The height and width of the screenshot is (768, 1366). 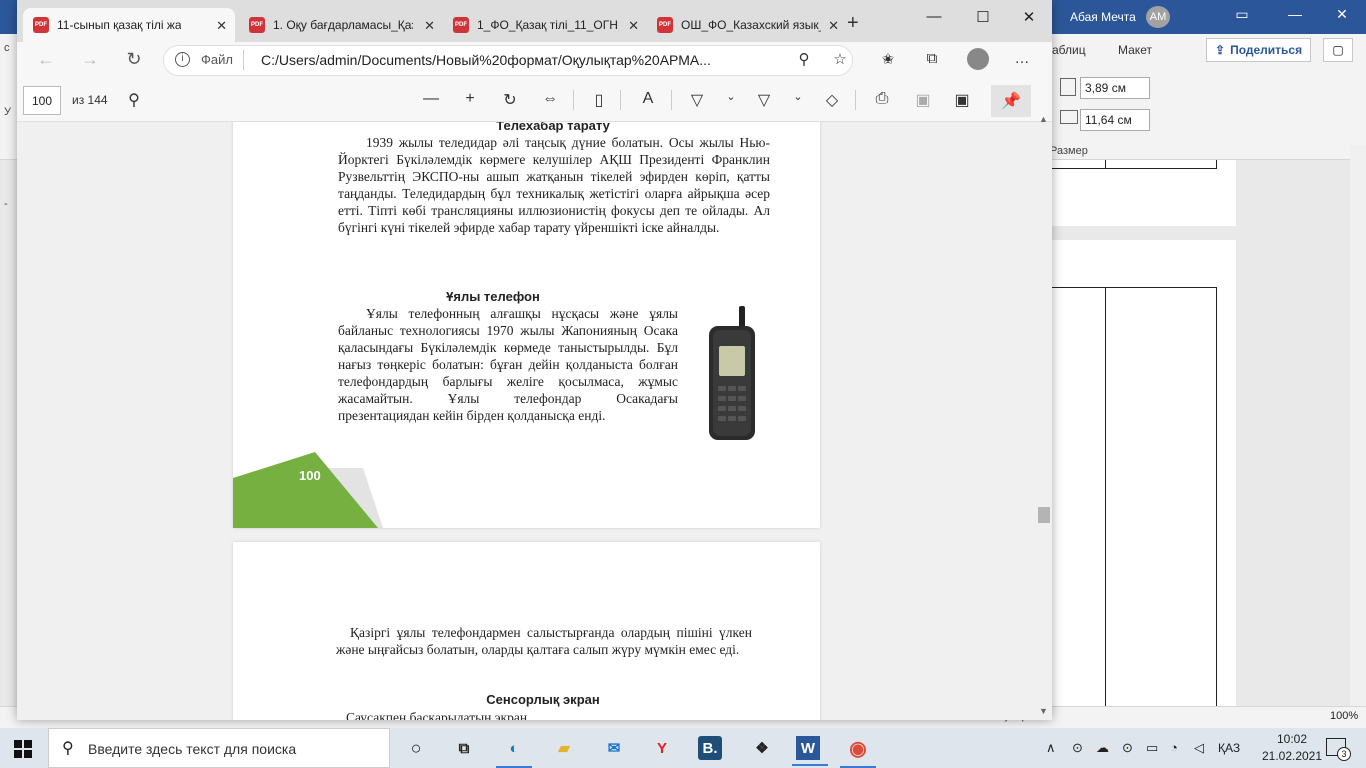 I want to click on back-icon: ←, so click(x=46, y=59).